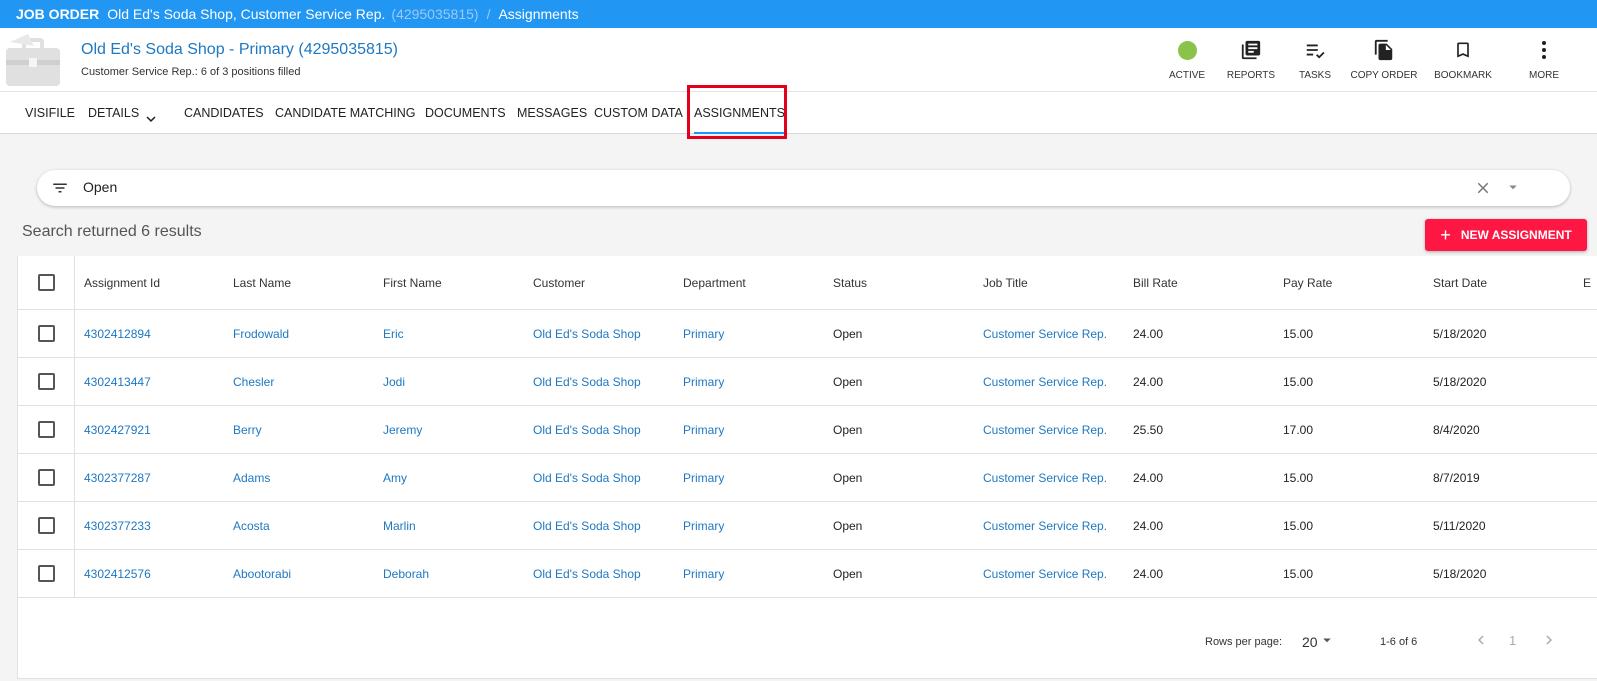  I want to click on close-icon, so click(1483, 190).